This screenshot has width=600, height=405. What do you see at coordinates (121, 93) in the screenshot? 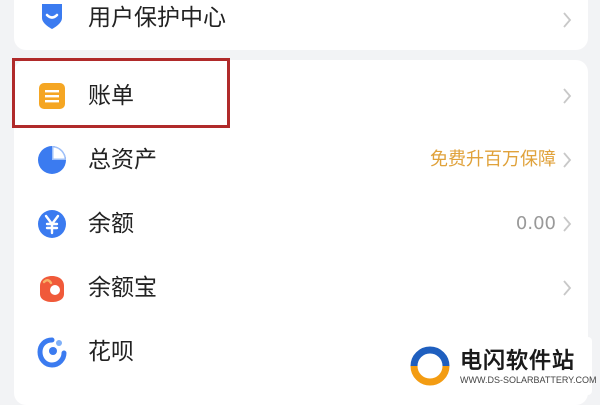
I see `highlight-box` at bounding box center [121, 93].